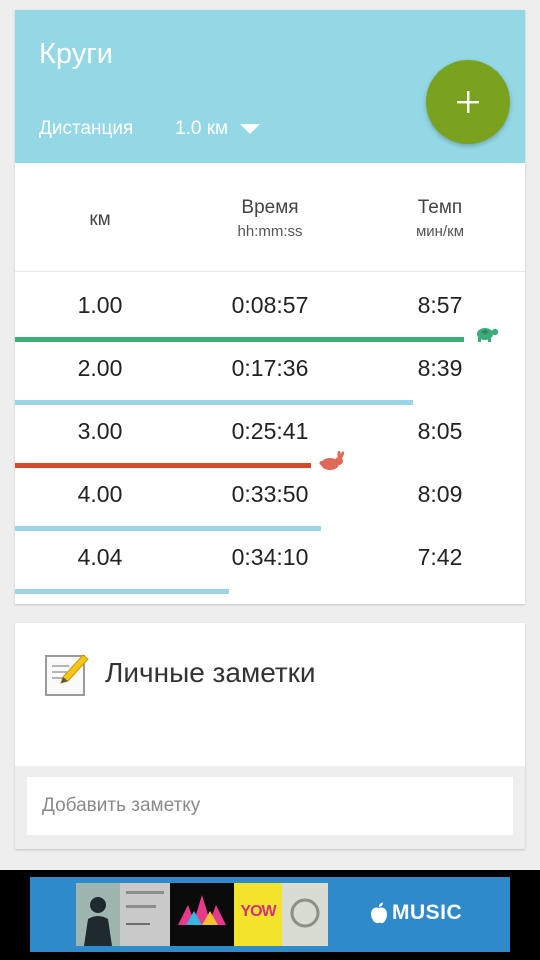 This screenshot has width=540, height=960. I want to click on lap-time: 0:34:10, so click(270, 557).